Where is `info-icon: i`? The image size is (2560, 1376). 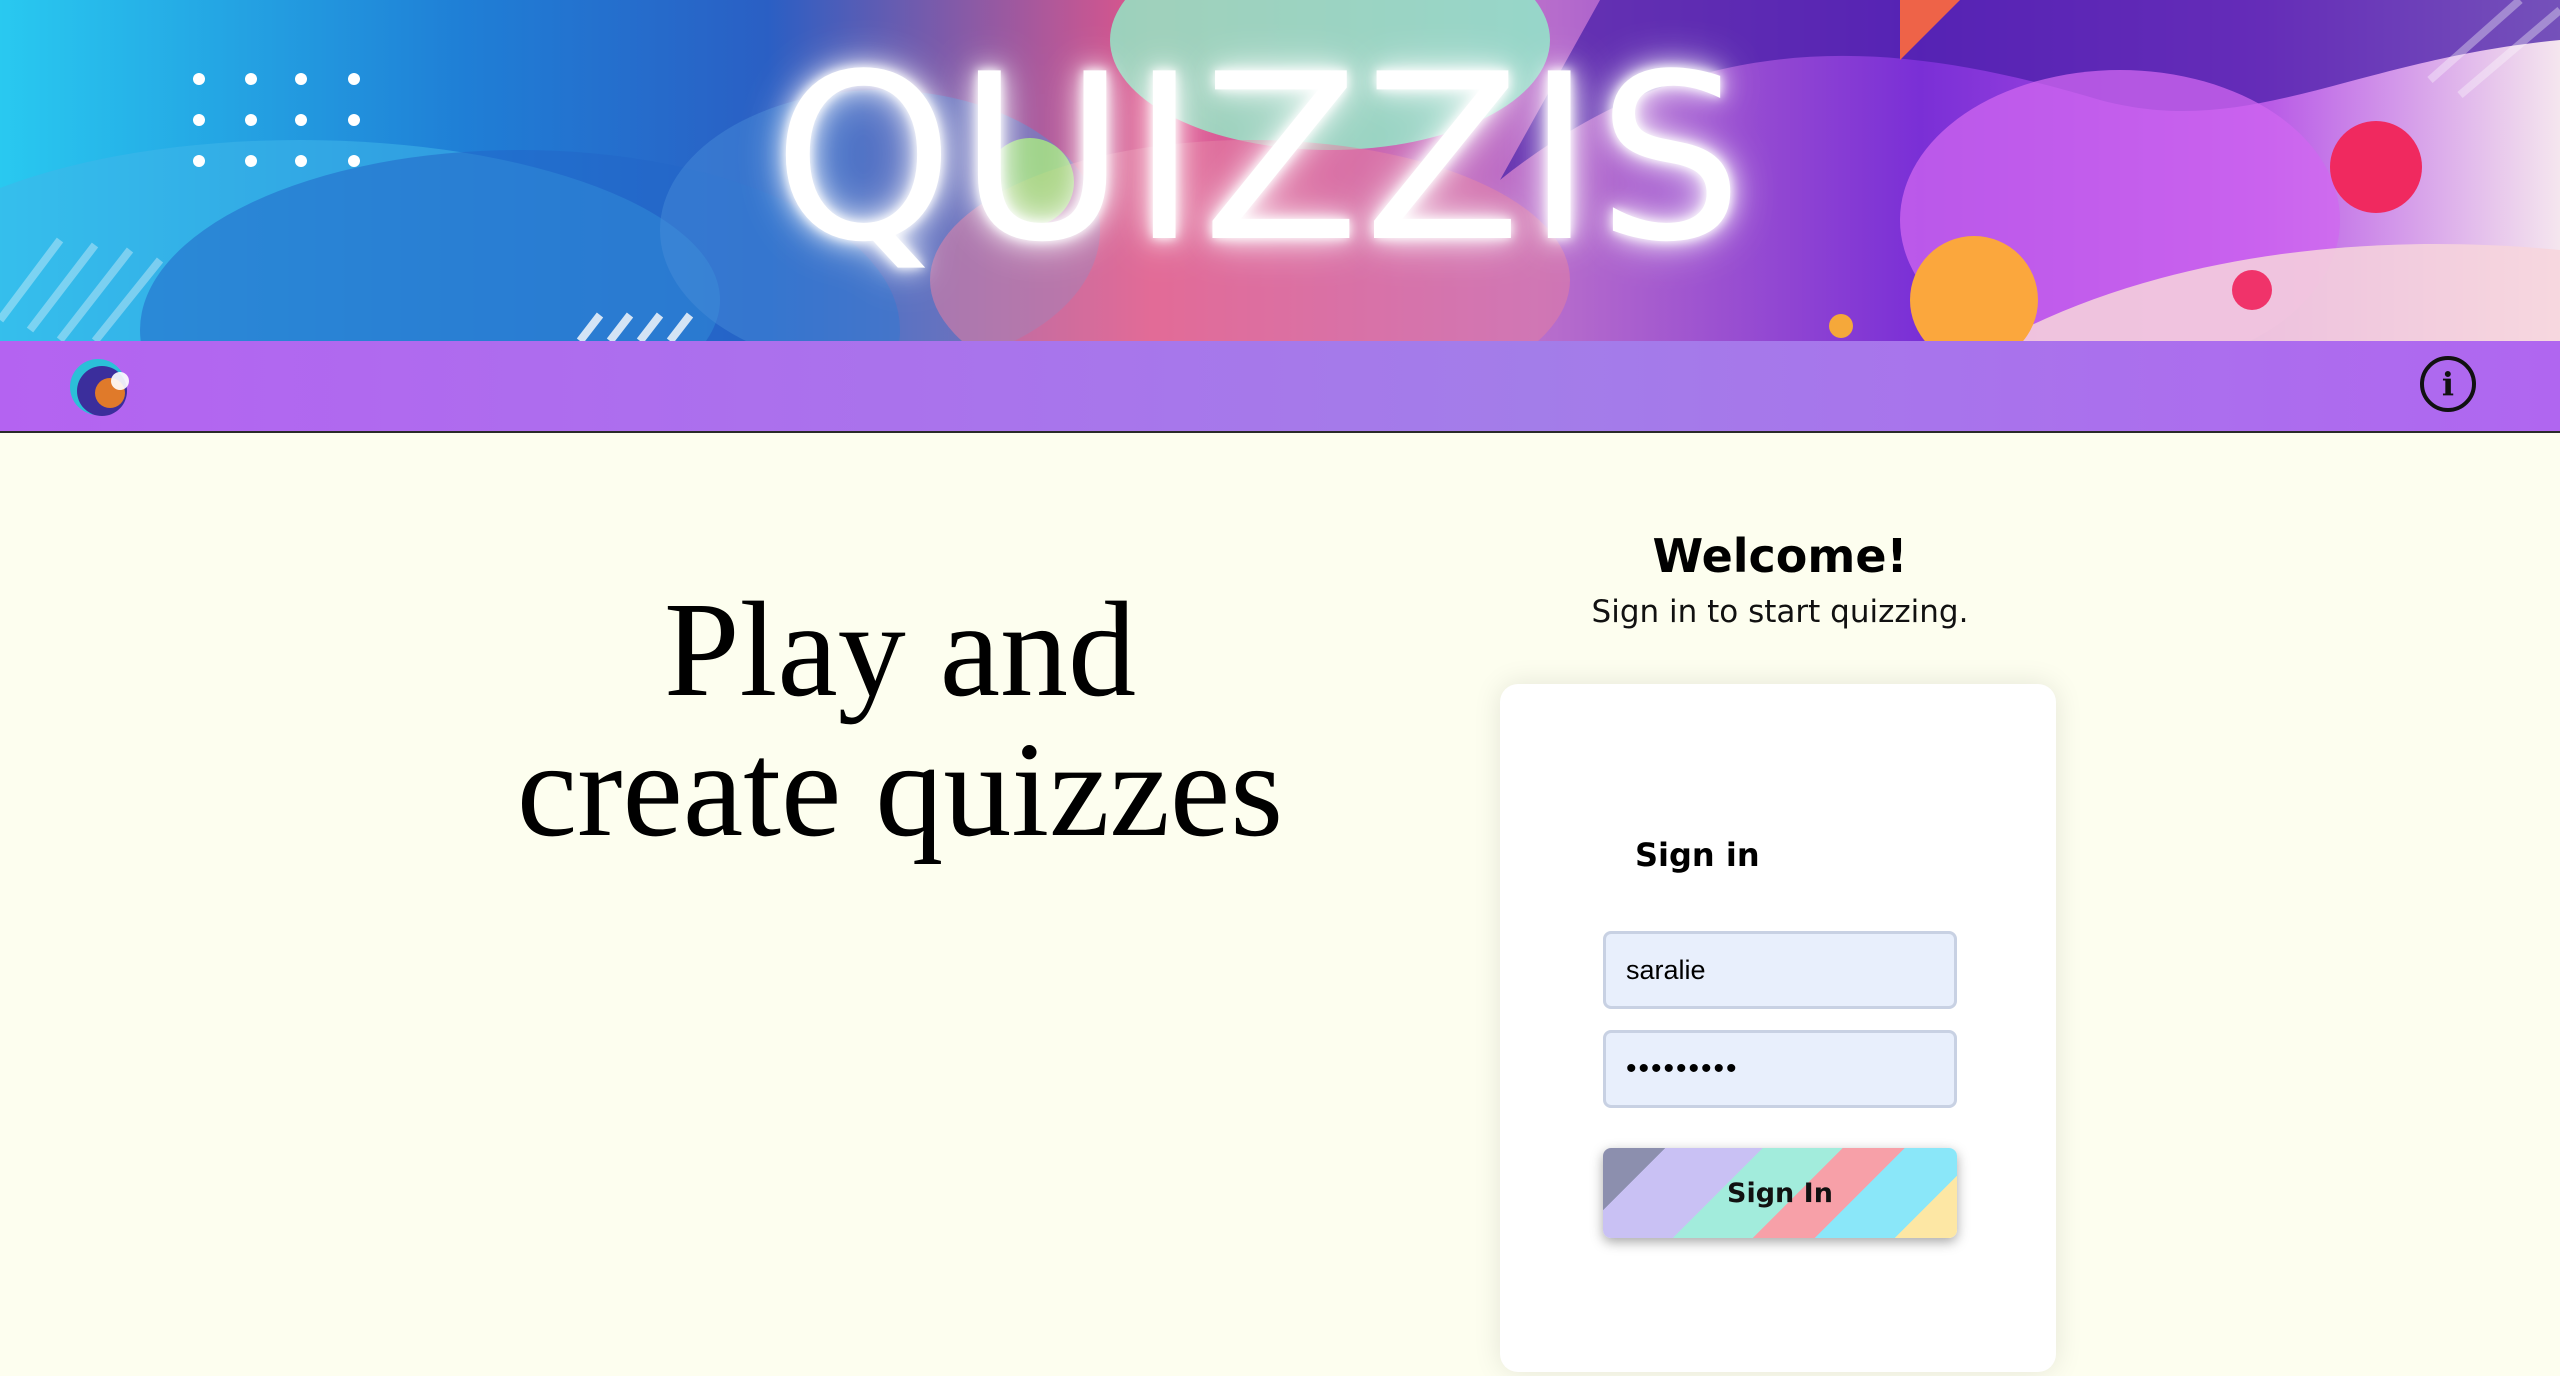
info-icon: i is located at coordinates (2448, 384).